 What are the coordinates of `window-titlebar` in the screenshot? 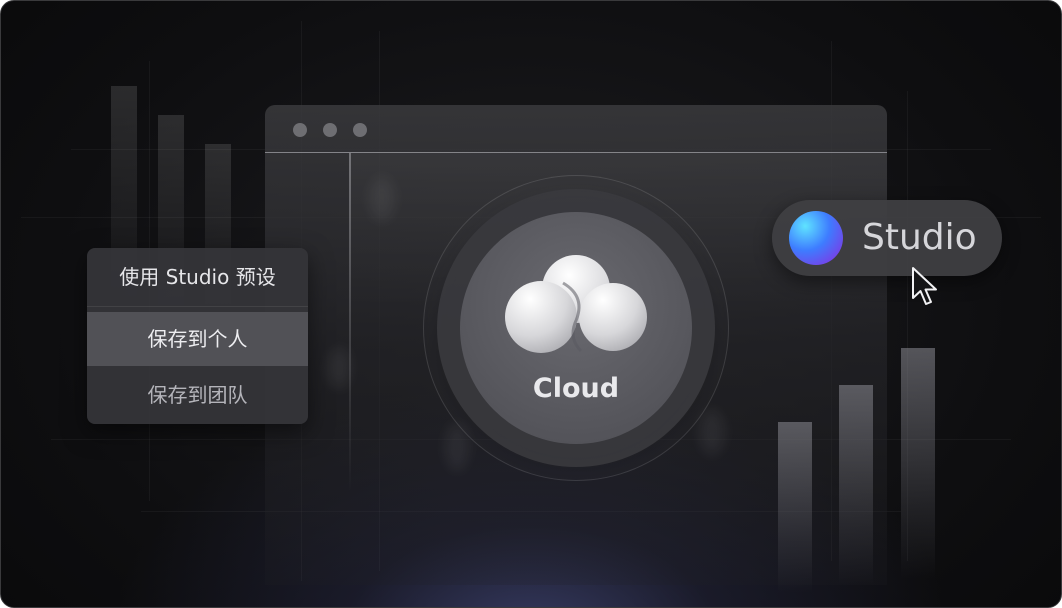 It's located at (576, 129).